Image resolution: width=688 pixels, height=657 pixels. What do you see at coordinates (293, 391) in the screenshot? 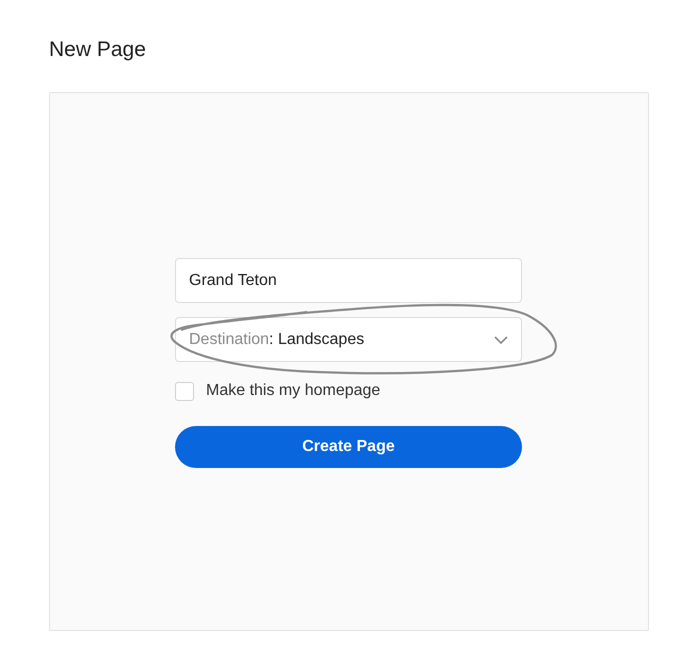
I see `homepage-label: Make this my homepage` at bounding box center [293, 391].